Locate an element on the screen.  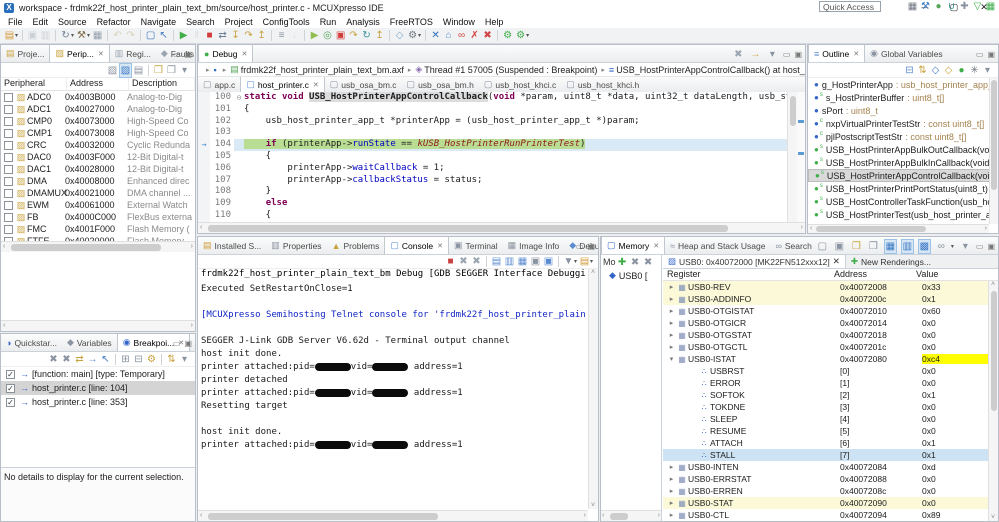
memory-monitor-item: ◆ USB0 [ is located at coordinates (631, 275).